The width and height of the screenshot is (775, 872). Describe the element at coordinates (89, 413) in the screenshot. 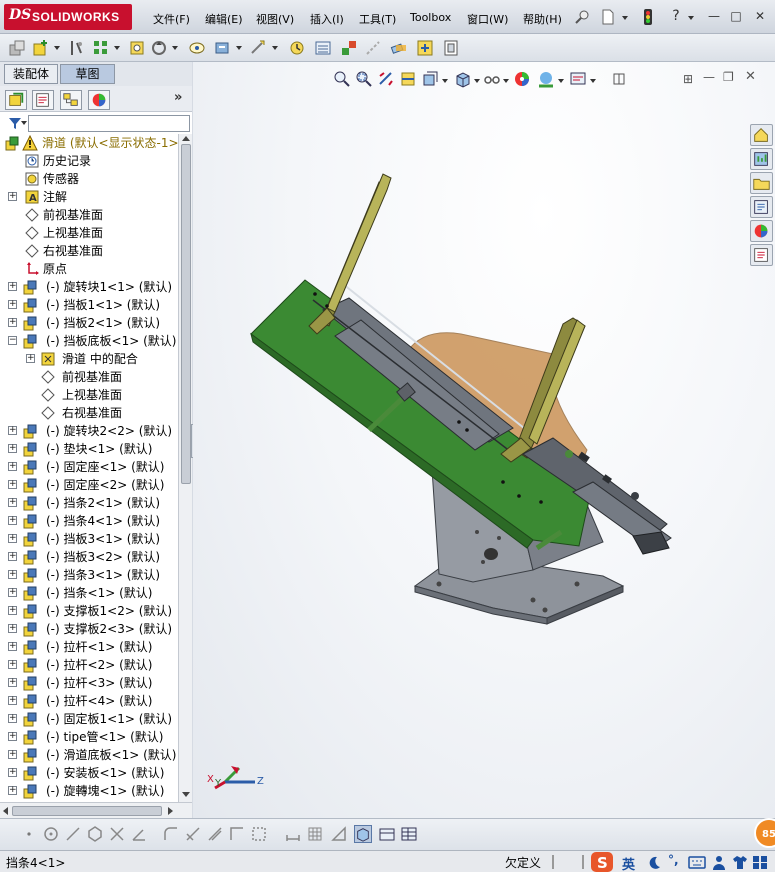

I see `tree-item-component: 右视基准面` at that location.